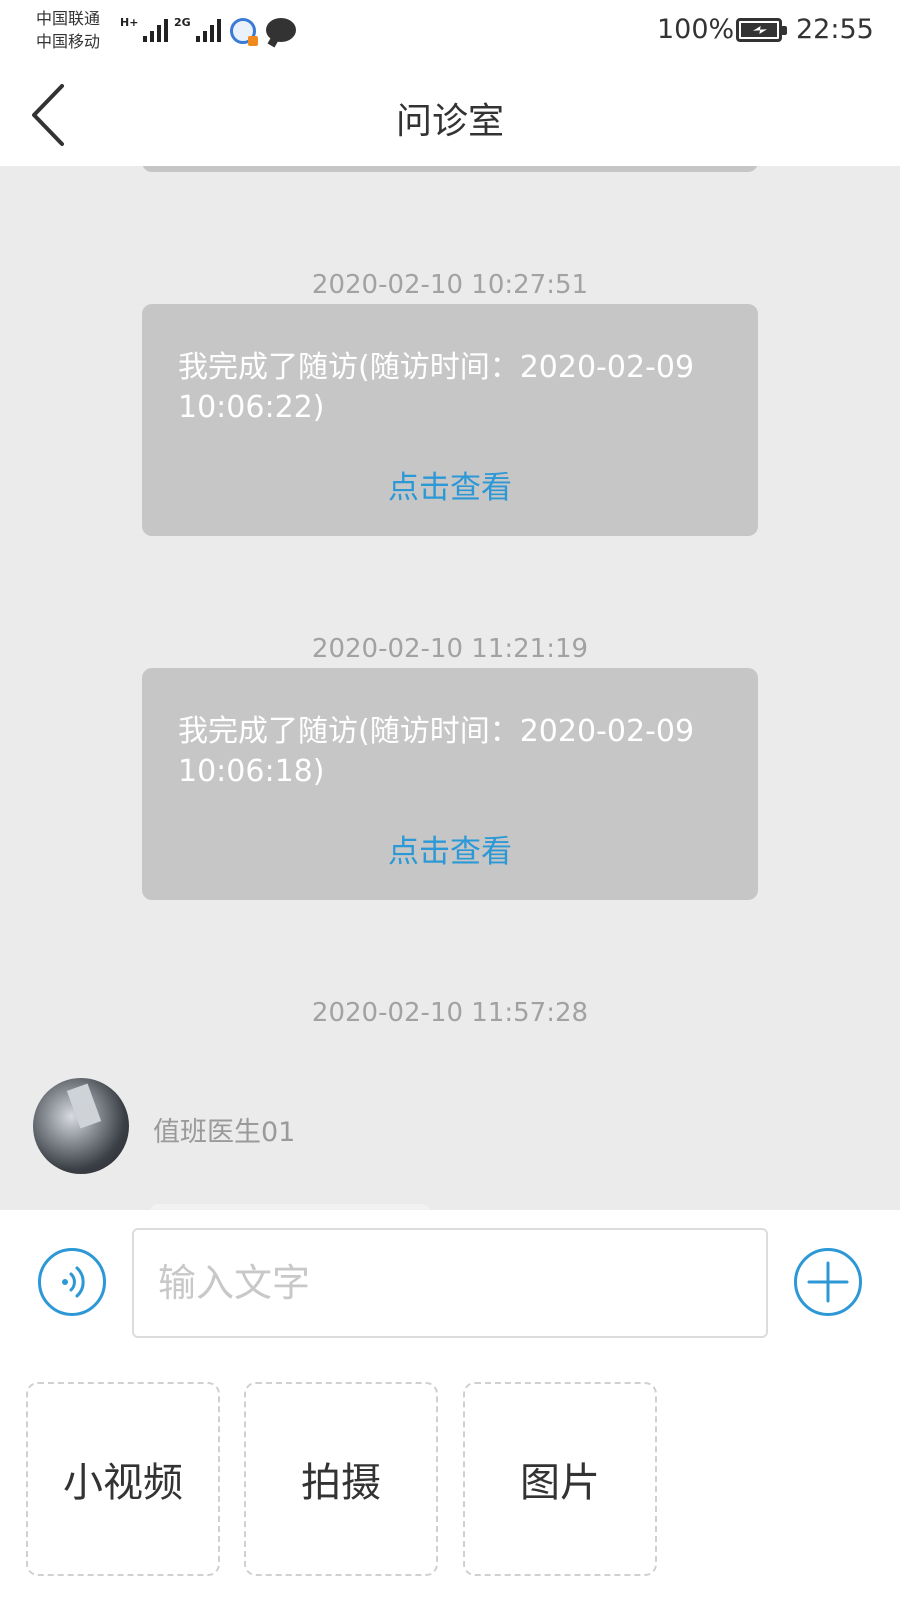 Image resolution: width=900 pixels, height=1600 pixels. What do you see at coordinates (224, 1132) in the screenshot?
I see `sender-name: 值班医生01` at bounding box center [224, 1132].